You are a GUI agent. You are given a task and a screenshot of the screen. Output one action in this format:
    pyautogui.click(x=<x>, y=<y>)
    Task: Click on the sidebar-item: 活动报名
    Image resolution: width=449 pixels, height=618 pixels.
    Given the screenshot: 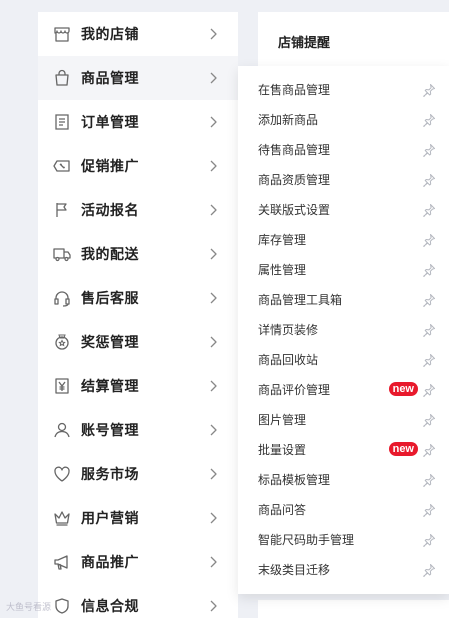 What is the action you would take?
    pyautogui.click(x=138, y=210)
    